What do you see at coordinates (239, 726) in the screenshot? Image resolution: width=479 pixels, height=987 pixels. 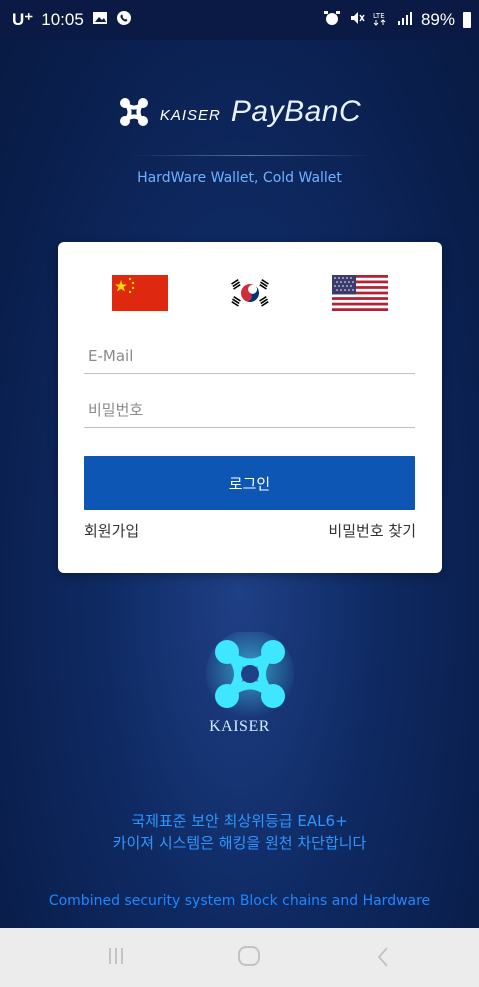 I see `kaiser-emblem-label: KAISER` at bounding box center [239, 726].